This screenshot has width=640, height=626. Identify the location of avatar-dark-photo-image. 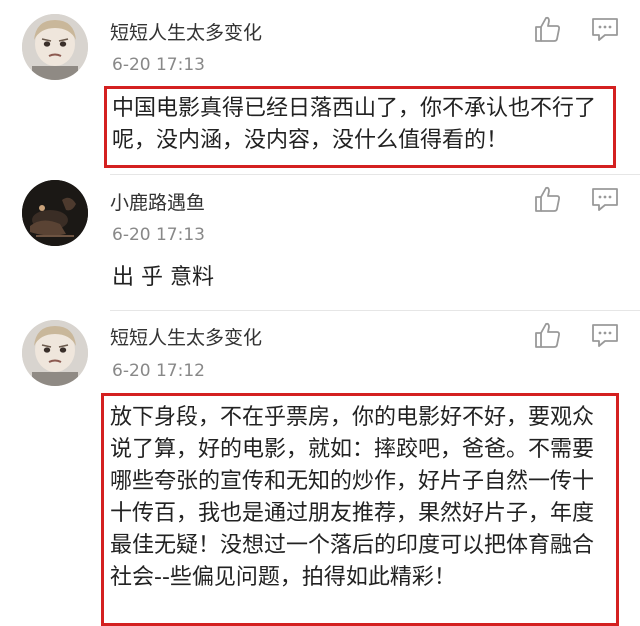
(55, 213).